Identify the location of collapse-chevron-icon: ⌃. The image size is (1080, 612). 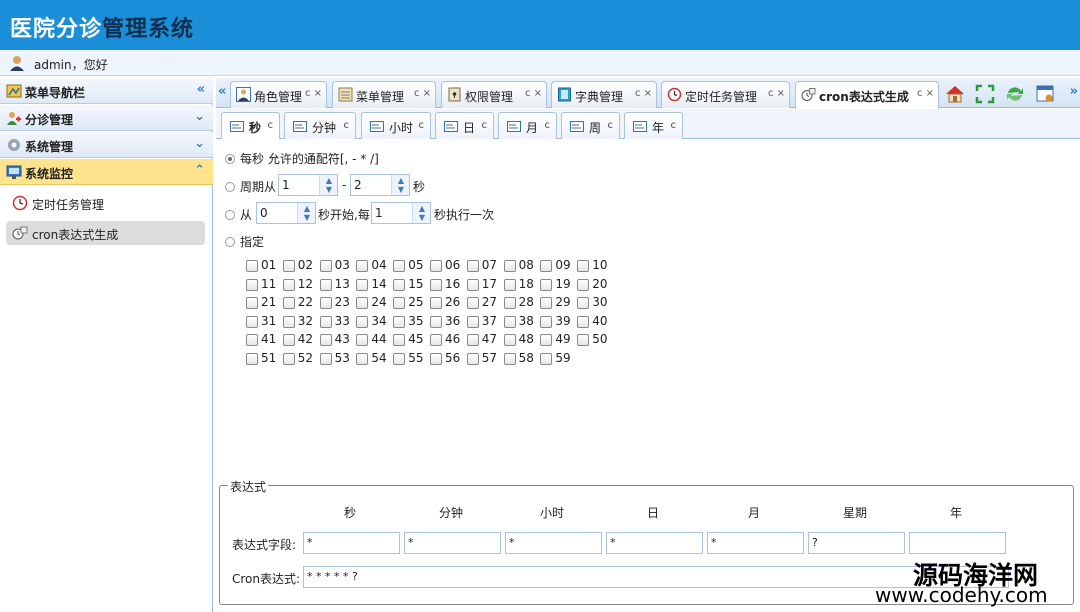
(199, 170).